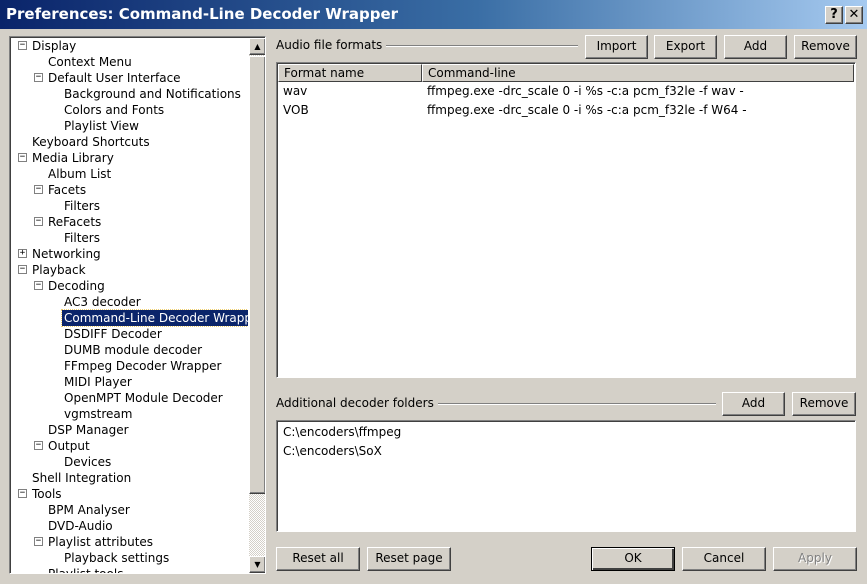 This screenshot has width=867, height=584. I want to click on tree-item: − Tools, so click(129, 494).